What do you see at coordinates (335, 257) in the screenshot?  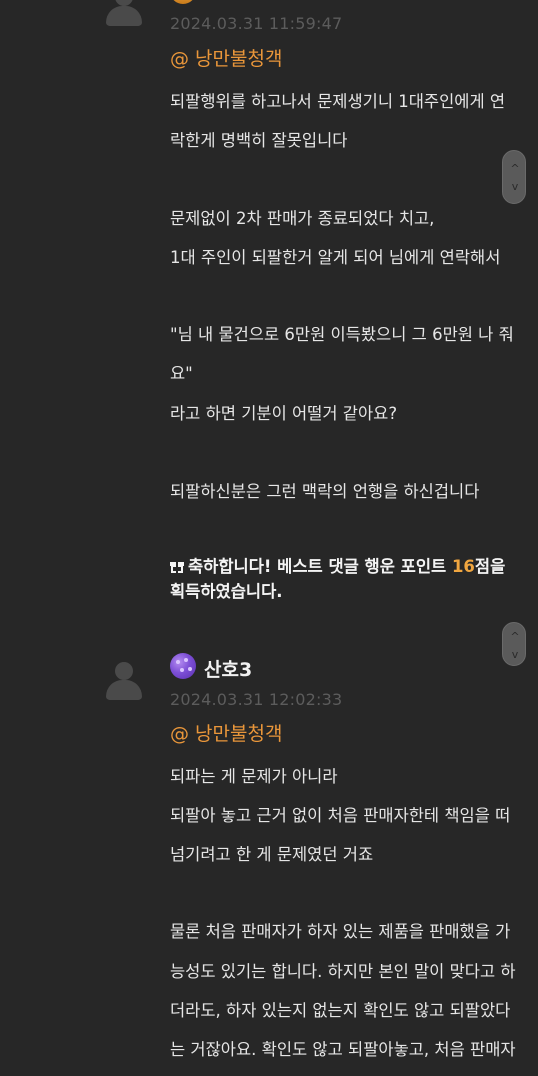 I see `comment-text-line: 1대 주인이 되팔한거 알게 되어 님에게 연락해서` at bounding box center [335, 257].